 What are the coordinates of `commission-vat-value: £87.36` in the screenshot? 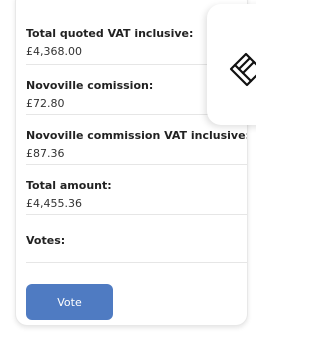 It's located at (45, 153).